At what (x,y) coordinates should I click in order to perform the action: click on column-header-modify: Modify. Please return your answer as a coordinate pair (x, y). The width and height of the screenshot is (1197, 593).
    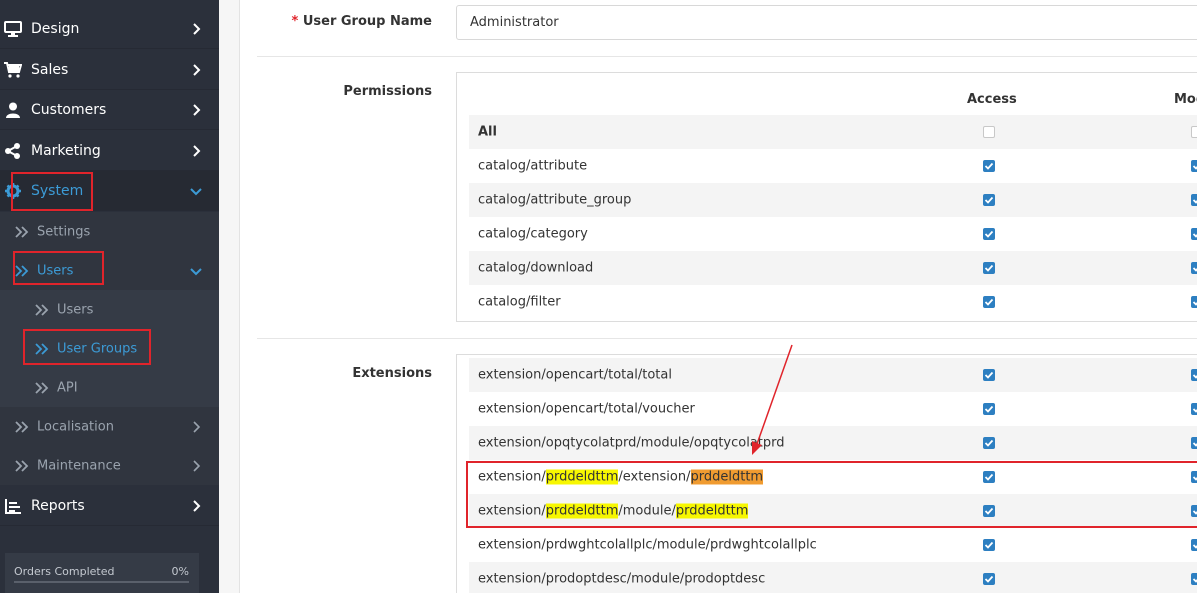
    Looking at the image, I should click on (1185, 99).